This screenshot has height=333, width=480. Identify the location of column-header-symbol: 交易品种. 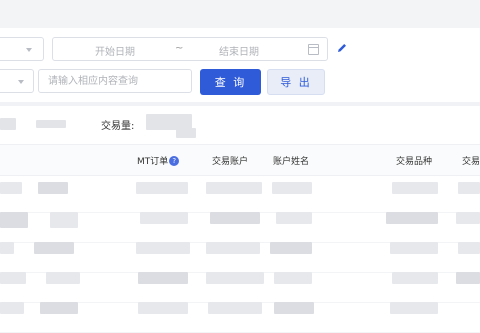
(414, 160).